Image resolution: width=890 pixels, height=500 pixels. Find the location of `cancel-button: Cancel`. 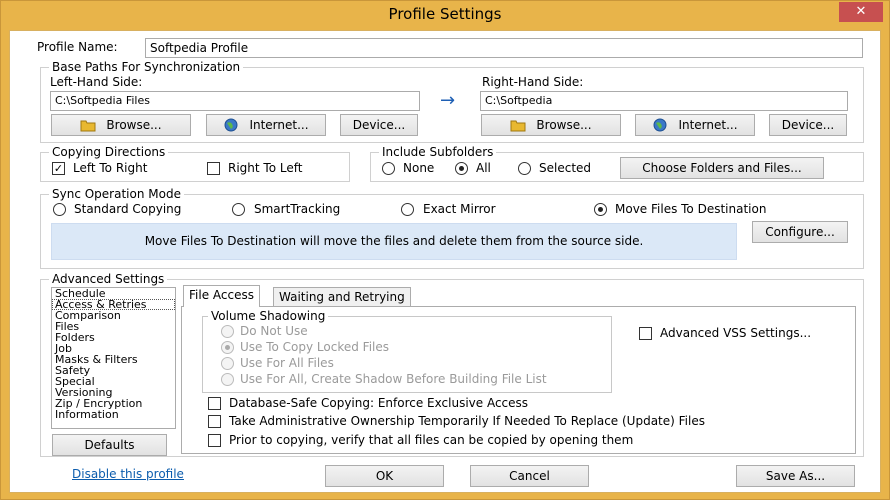

cancel-button: Cancel is located at coordinates (529, 476).